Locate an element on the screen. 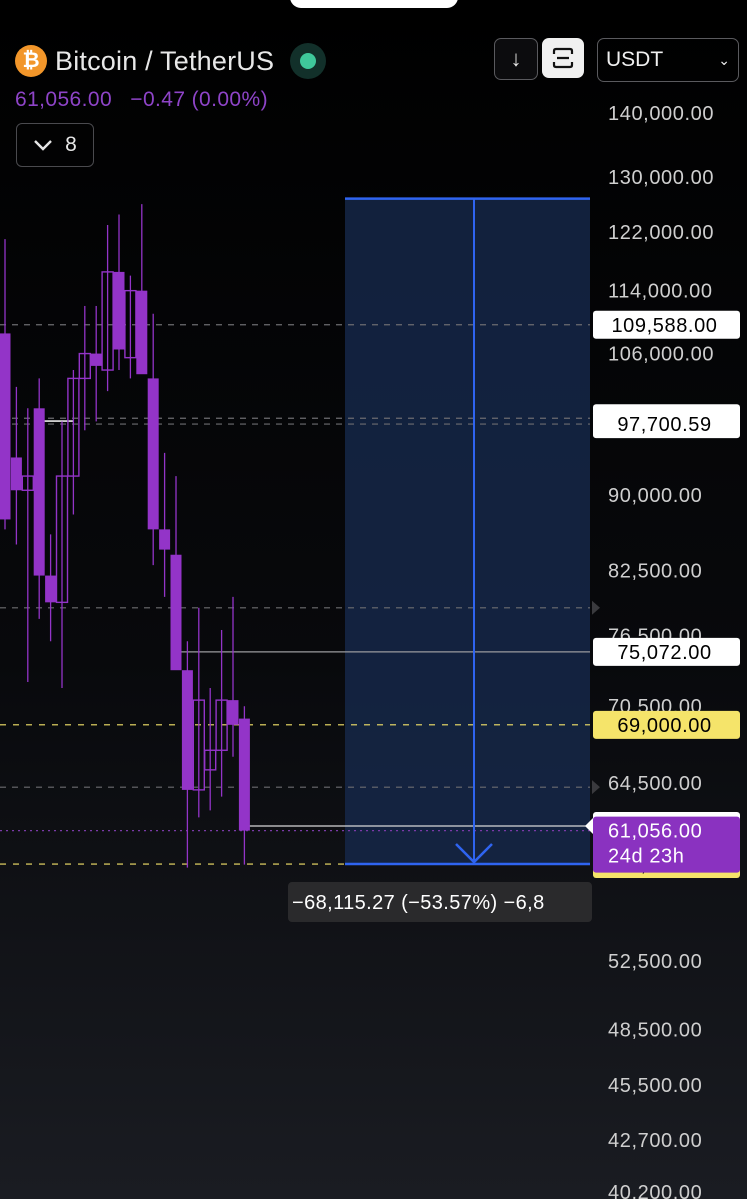 This screenshot has width=747, height=1199. y-axis-tick-label: 140,000.00 is located at coordinates (661, 114).